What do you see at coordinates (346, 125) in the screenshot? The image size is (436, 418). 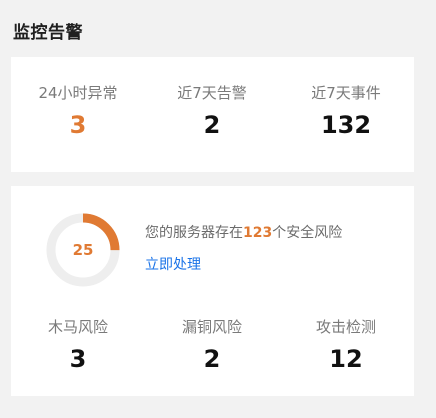 I see `stat-value: 132` at bounding box center [346, 125].